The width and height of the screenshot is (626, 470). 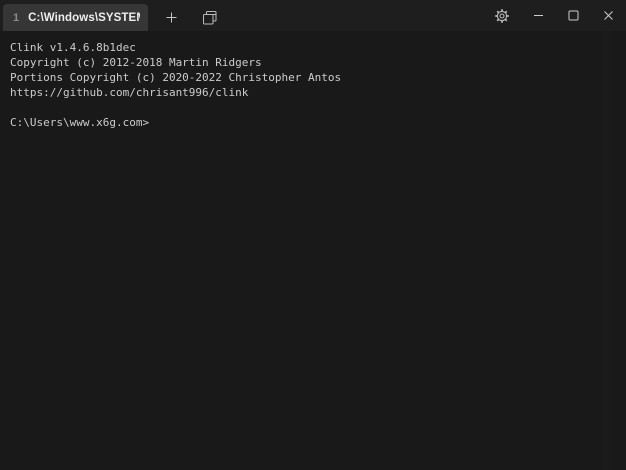 I want to click on minimize-button, so click(x=538, y=15).